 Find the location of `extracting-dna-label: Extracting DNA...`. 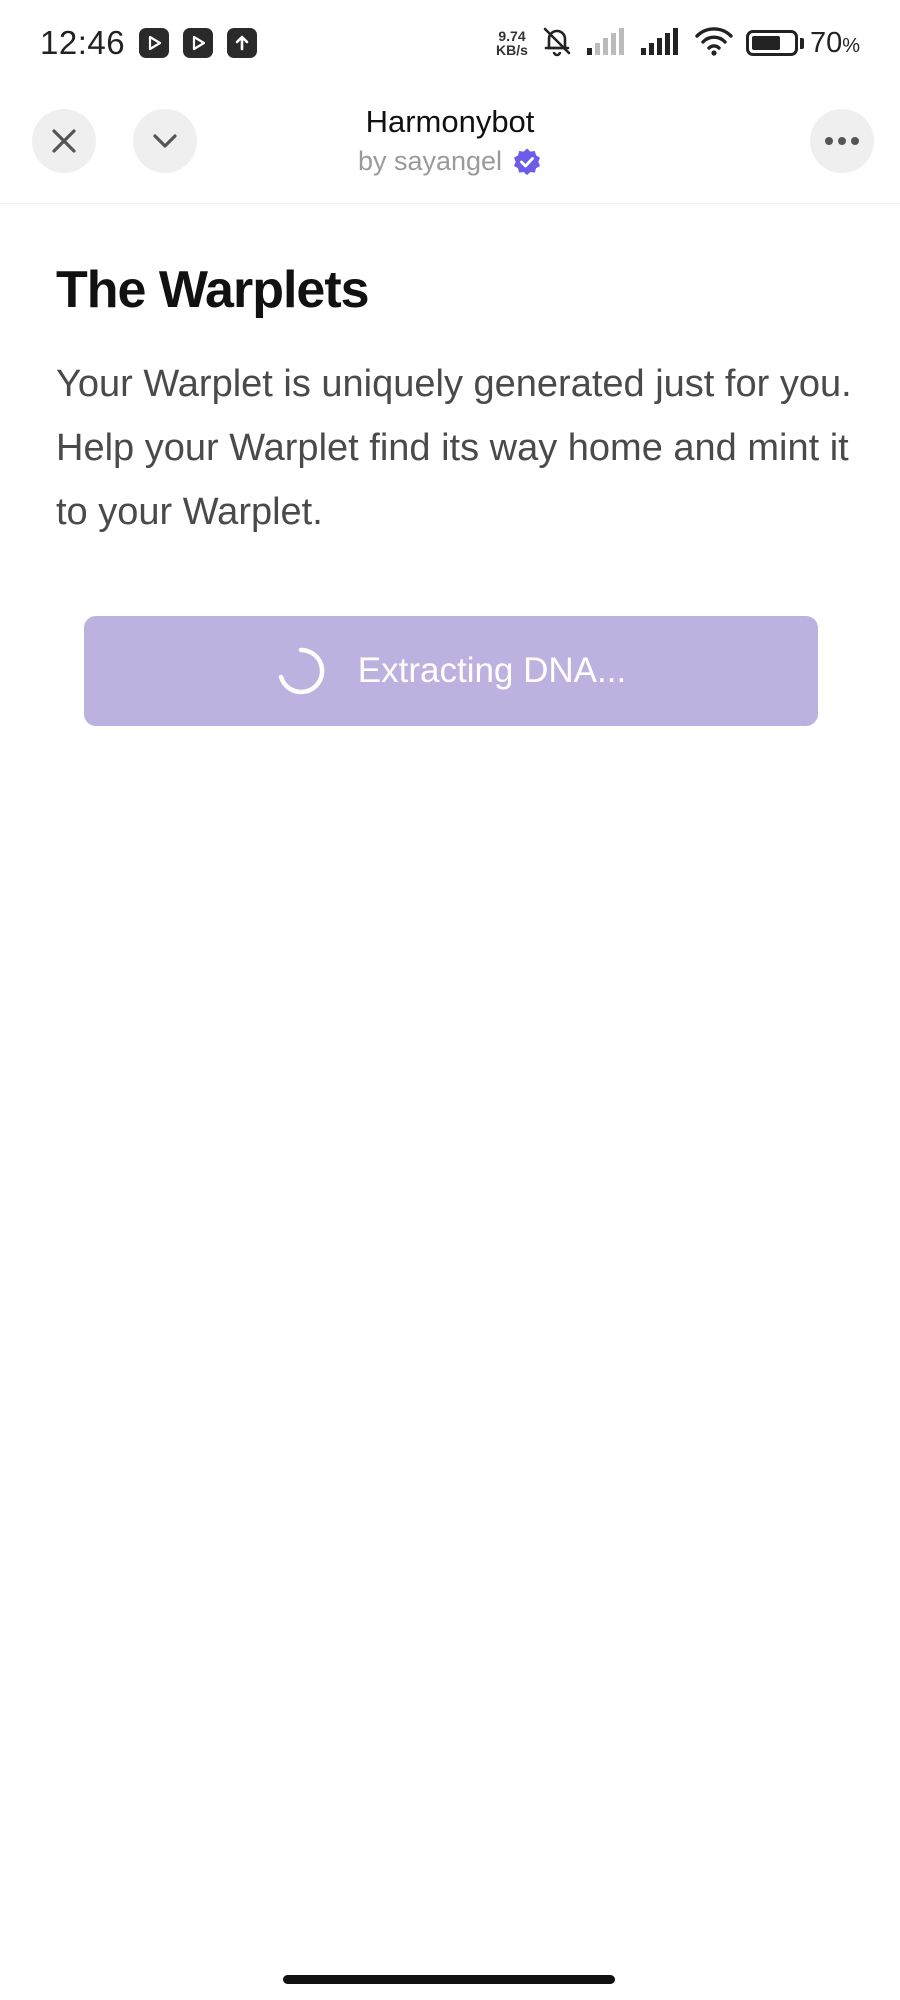

extracting-dna-label: Extracting DNA... is located at coordinates (492, 670).